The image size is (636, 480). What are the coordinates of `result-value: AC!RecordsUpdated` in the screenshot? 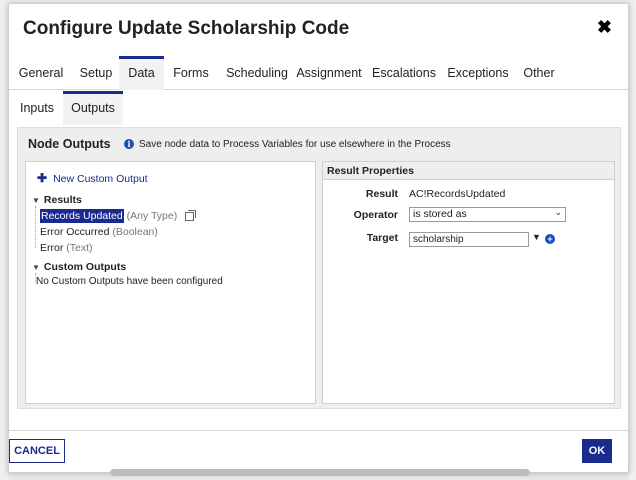 It's located at (457, 194).